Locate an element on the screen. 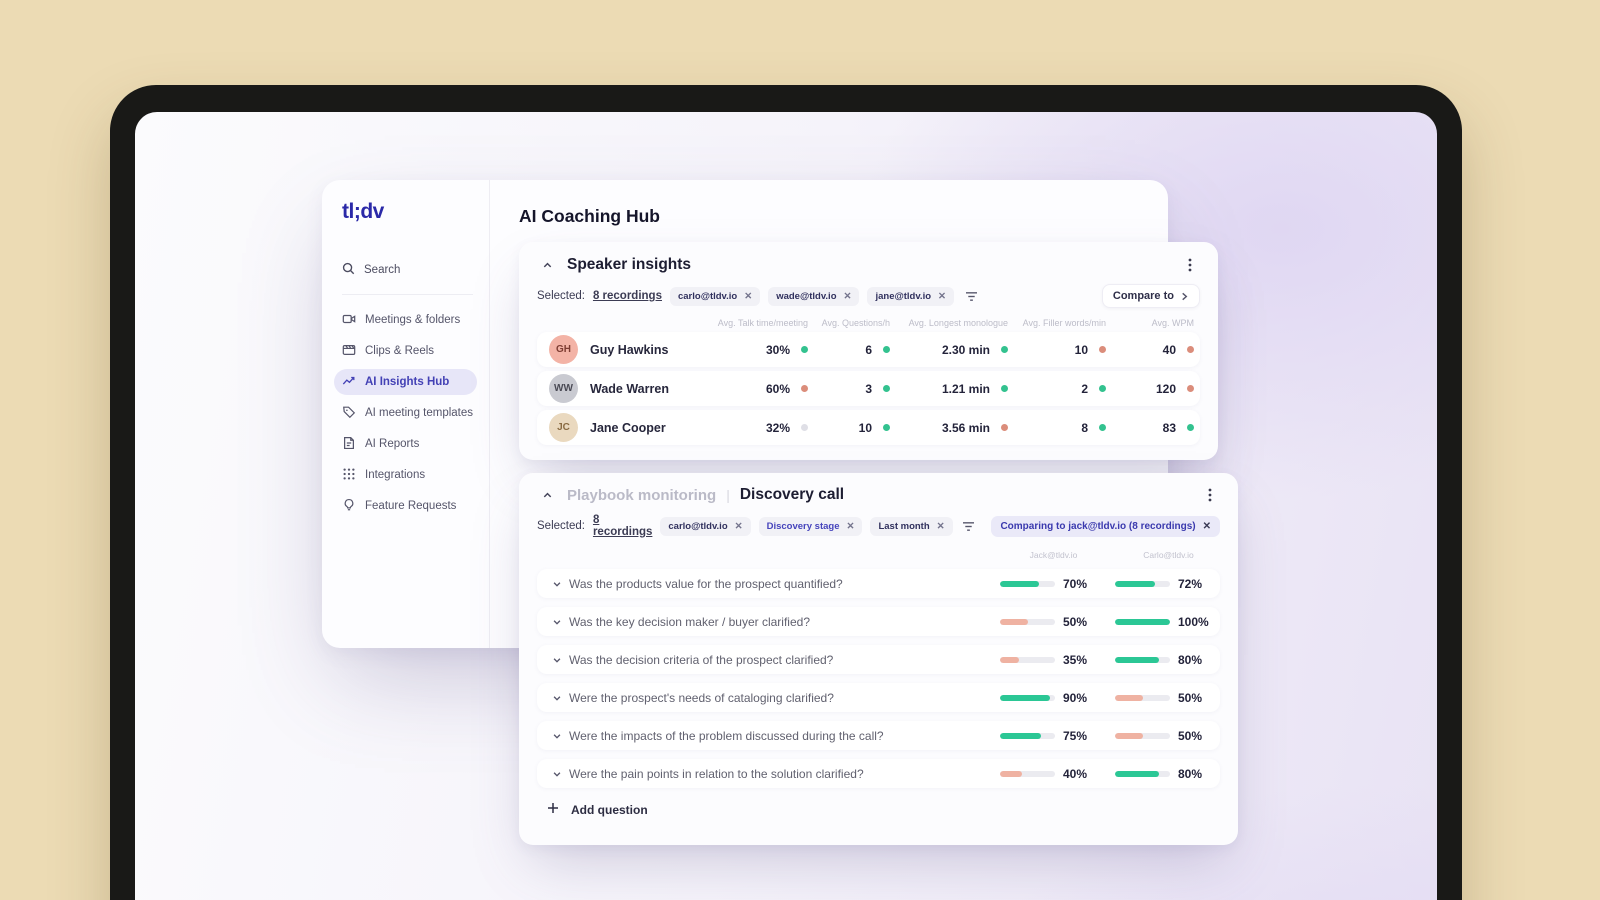 The height and width of the screenshot is (900, 1600). metric-value: 60% is located at coordinates (777, 388).